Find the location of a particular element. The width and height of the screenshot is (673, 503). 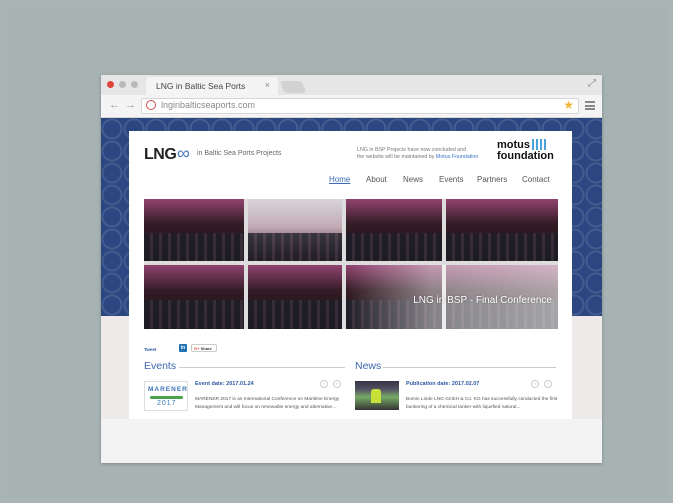

motus-logo-line-2: foundation is located at coordinates (525, 156).